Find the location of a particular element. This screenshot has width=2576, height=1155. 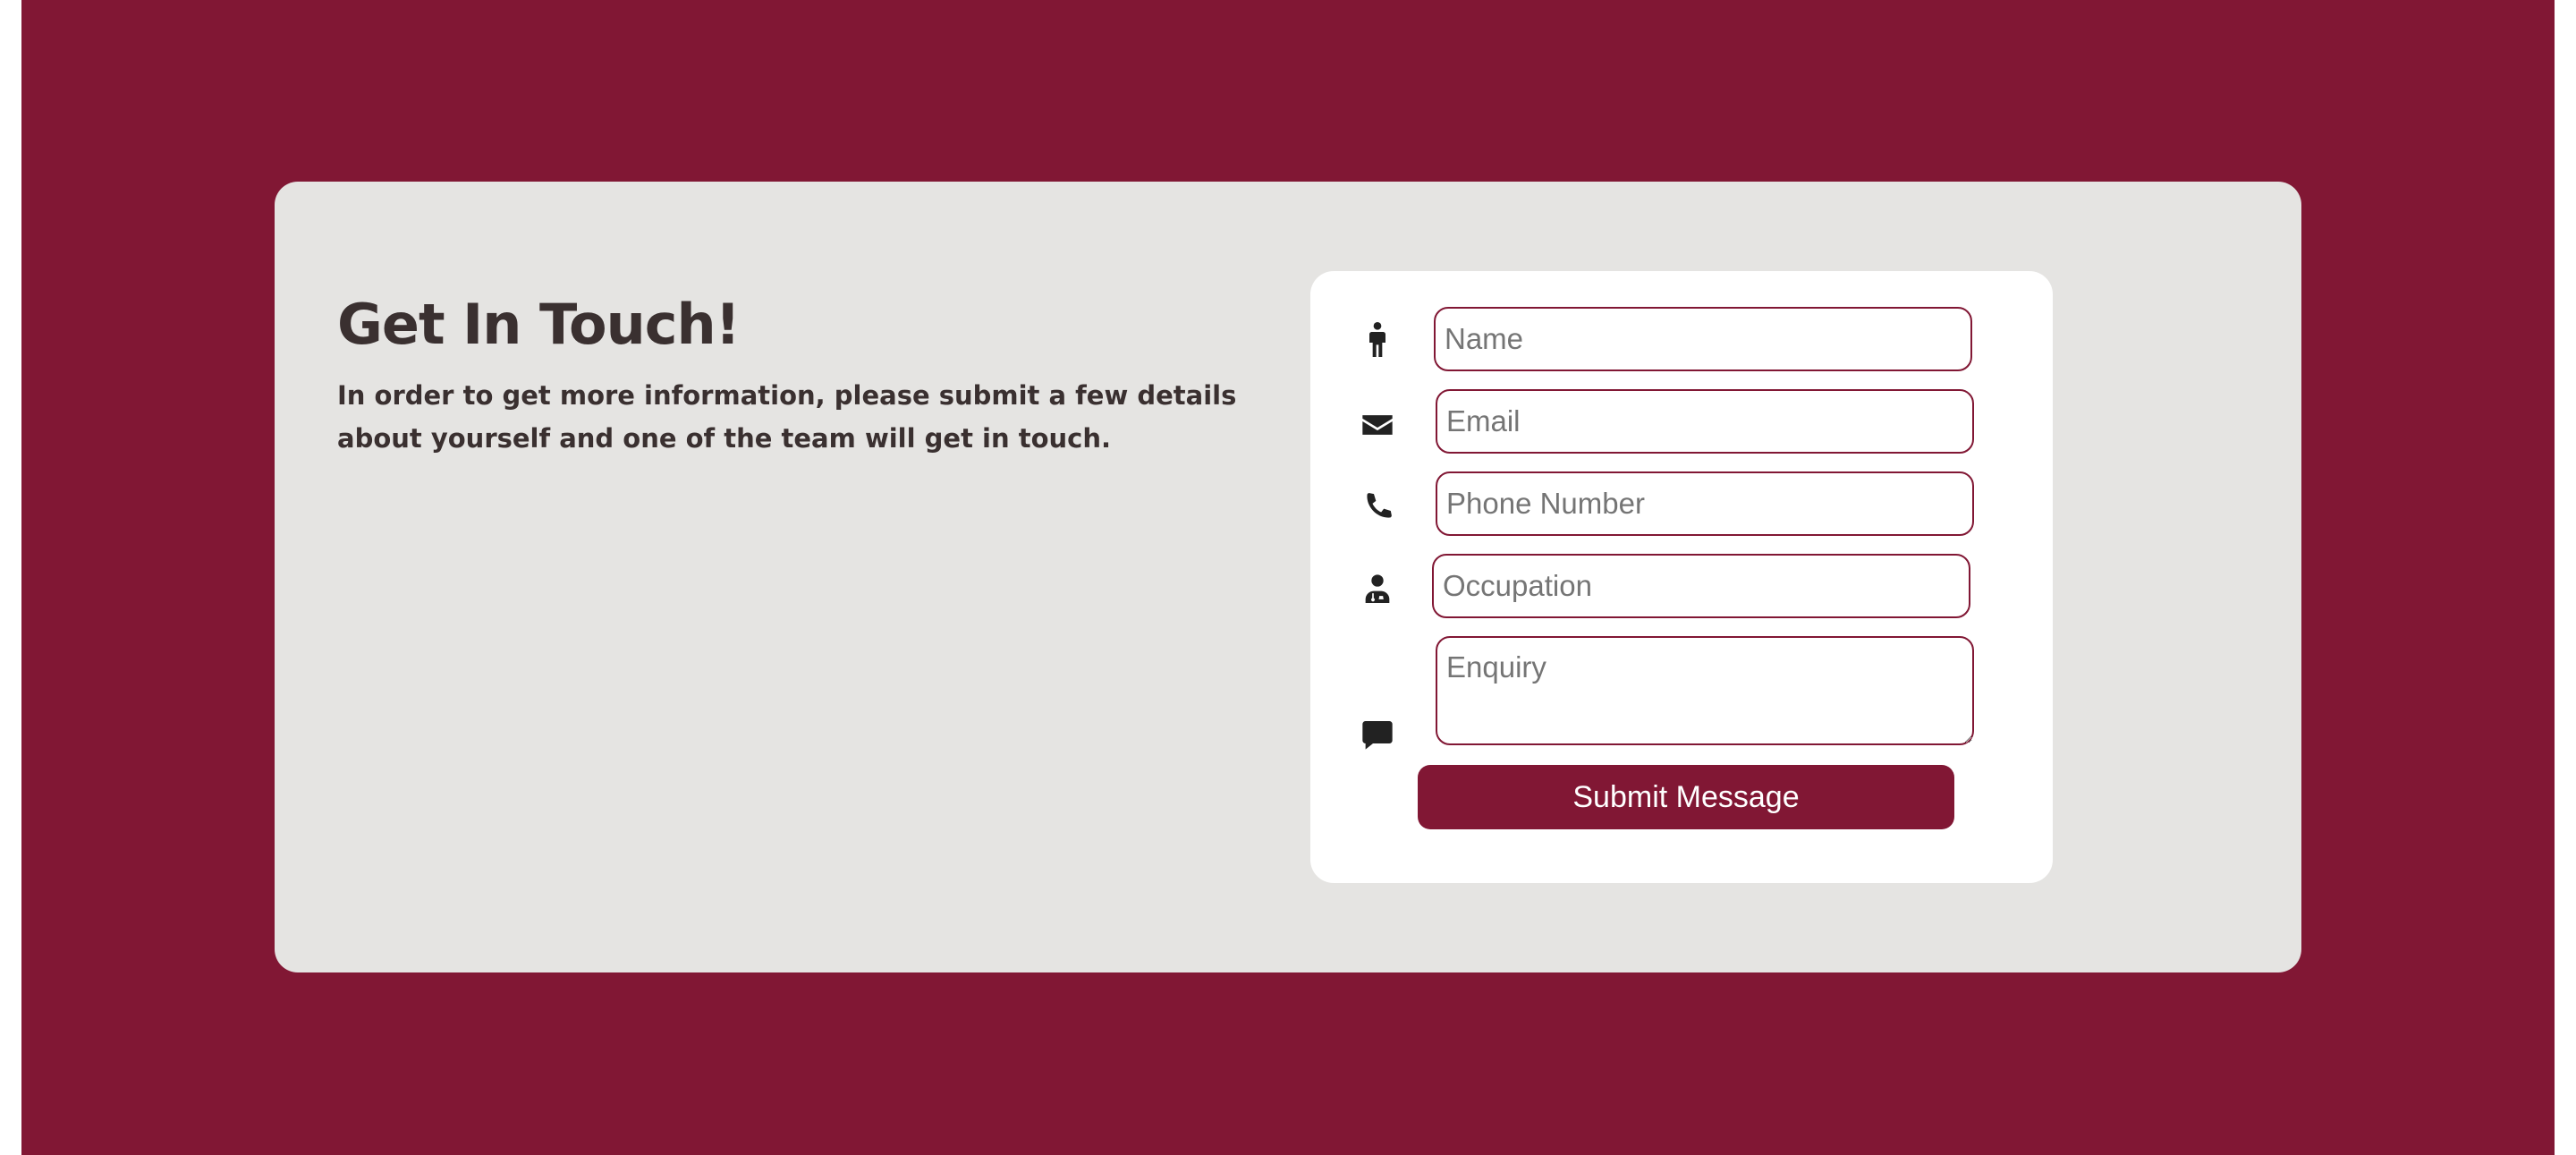

message-icon is located at coordinates (1377, 734).